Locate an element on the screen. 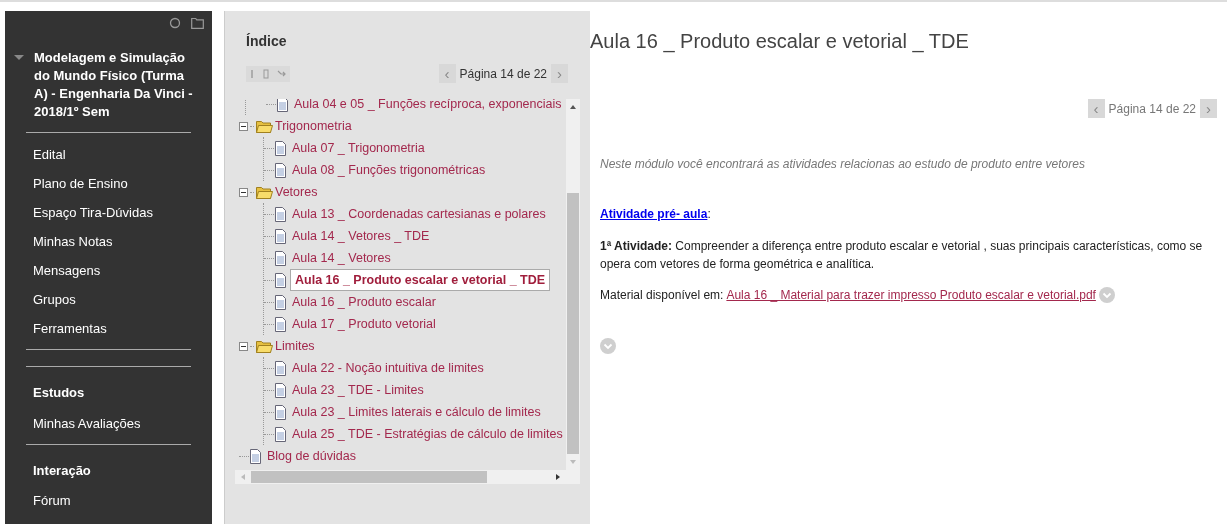  bar-icon is located at coordinates (252, 73).